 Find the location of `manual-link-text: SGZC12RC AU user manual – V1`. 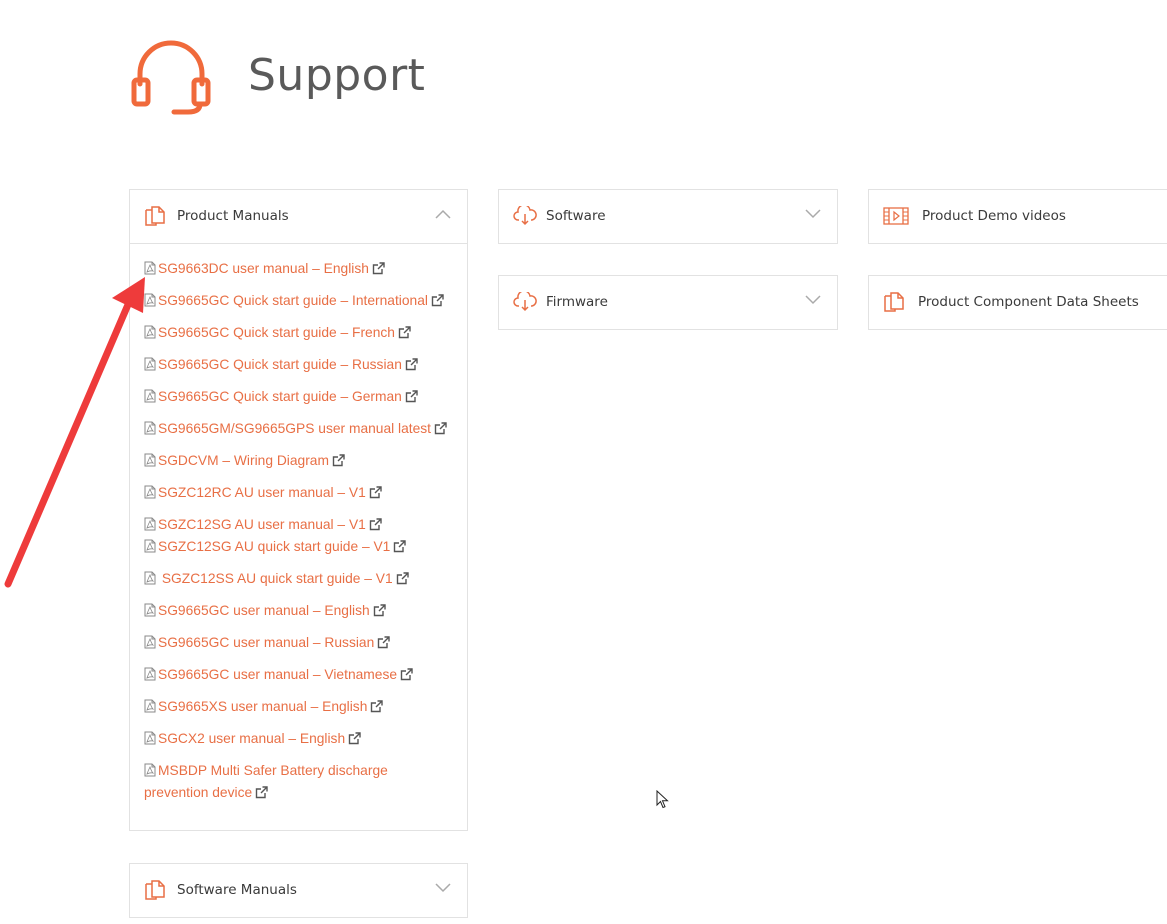

manual-link-text: SGZC12RC AU user manual – V1 is located at coordinates (262, 492).